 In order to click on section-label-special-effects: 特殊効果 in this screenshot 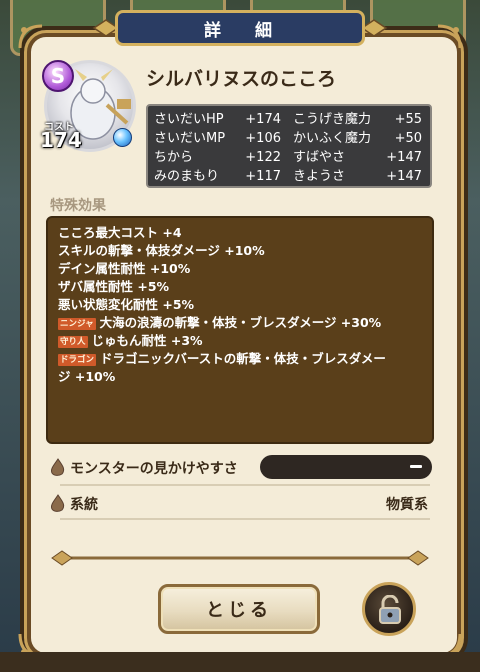, I will do `click(78, 206)`.